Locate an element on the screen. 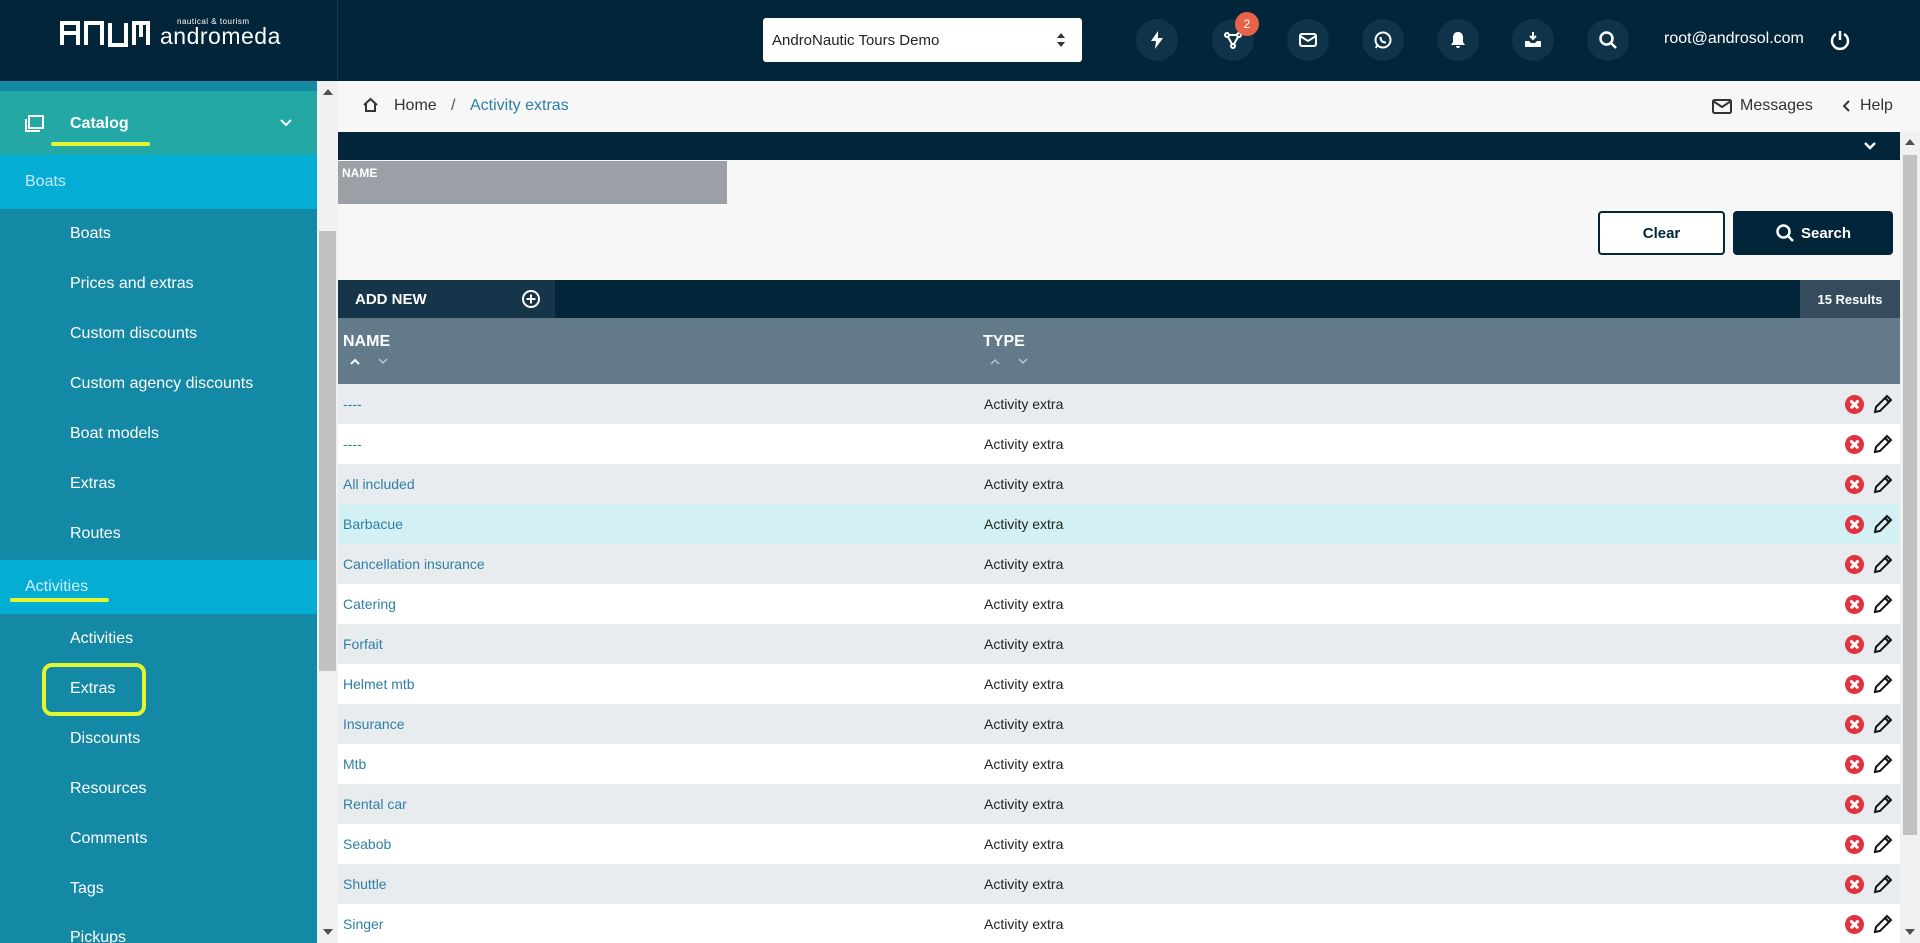 Image resolution: width=1920 pixels, height=943 pixels. sidebar-item-prices-and-extras: Prices and extras is located at coordinates (132, 284).